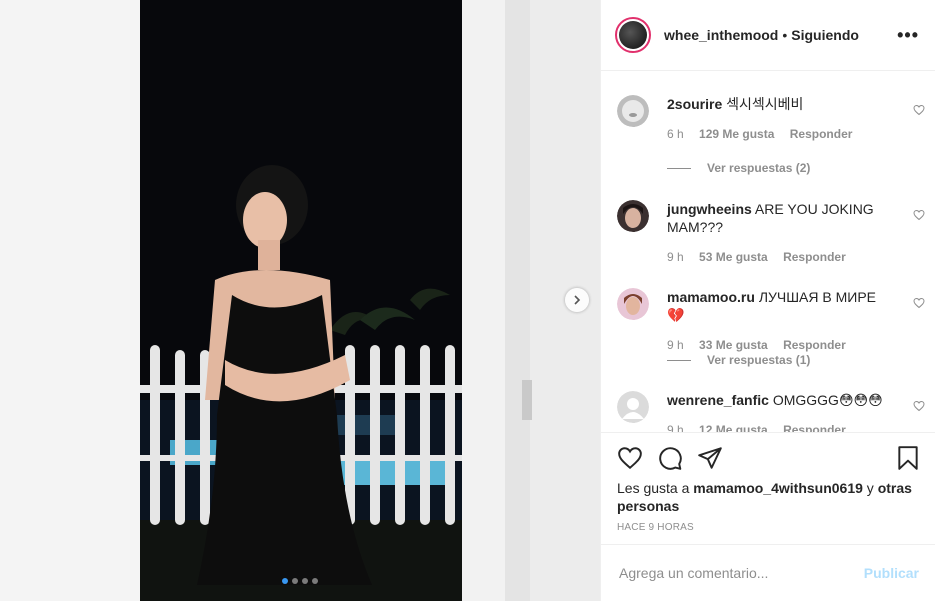 The width and height of the screenshot is (935, 601). I want to click on bookmark-icon, so click(908, 460).